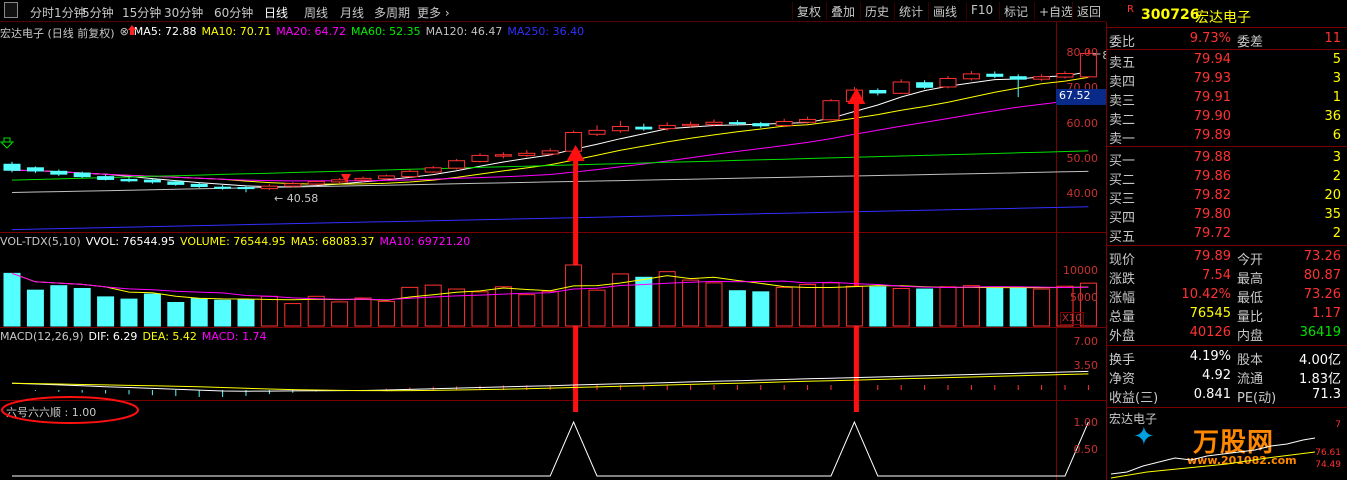 This screenshot has height=480, width=1347. What do you see at coordinates (1250, 336) in the screenshot?
I see `stat-label: 内盘` at bounding box center [1250, 336].